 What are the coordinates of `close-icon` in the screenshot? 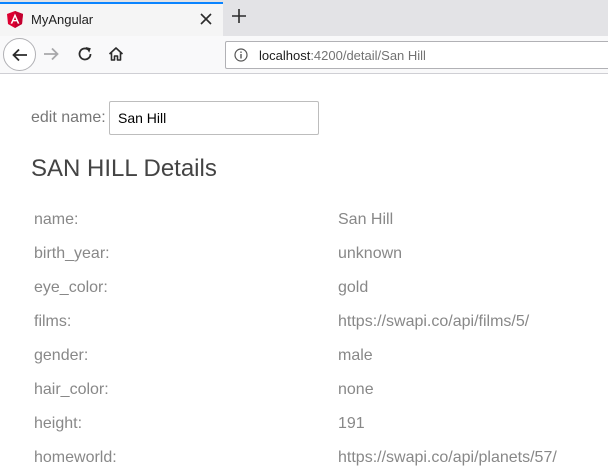 It's located at (206, 19).